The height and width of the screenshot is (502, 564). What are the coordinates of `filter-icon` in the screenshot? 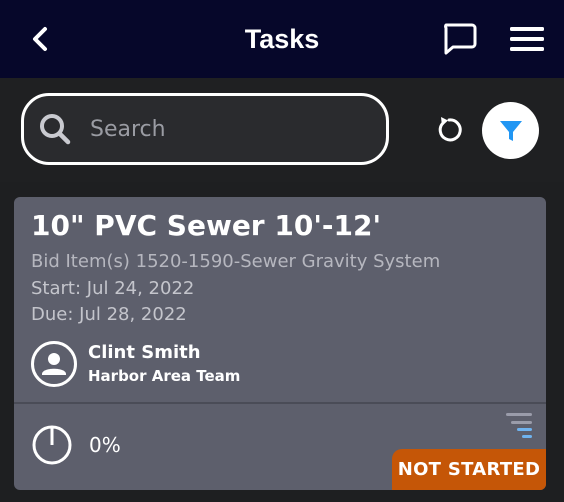 It's located at (510, 130).